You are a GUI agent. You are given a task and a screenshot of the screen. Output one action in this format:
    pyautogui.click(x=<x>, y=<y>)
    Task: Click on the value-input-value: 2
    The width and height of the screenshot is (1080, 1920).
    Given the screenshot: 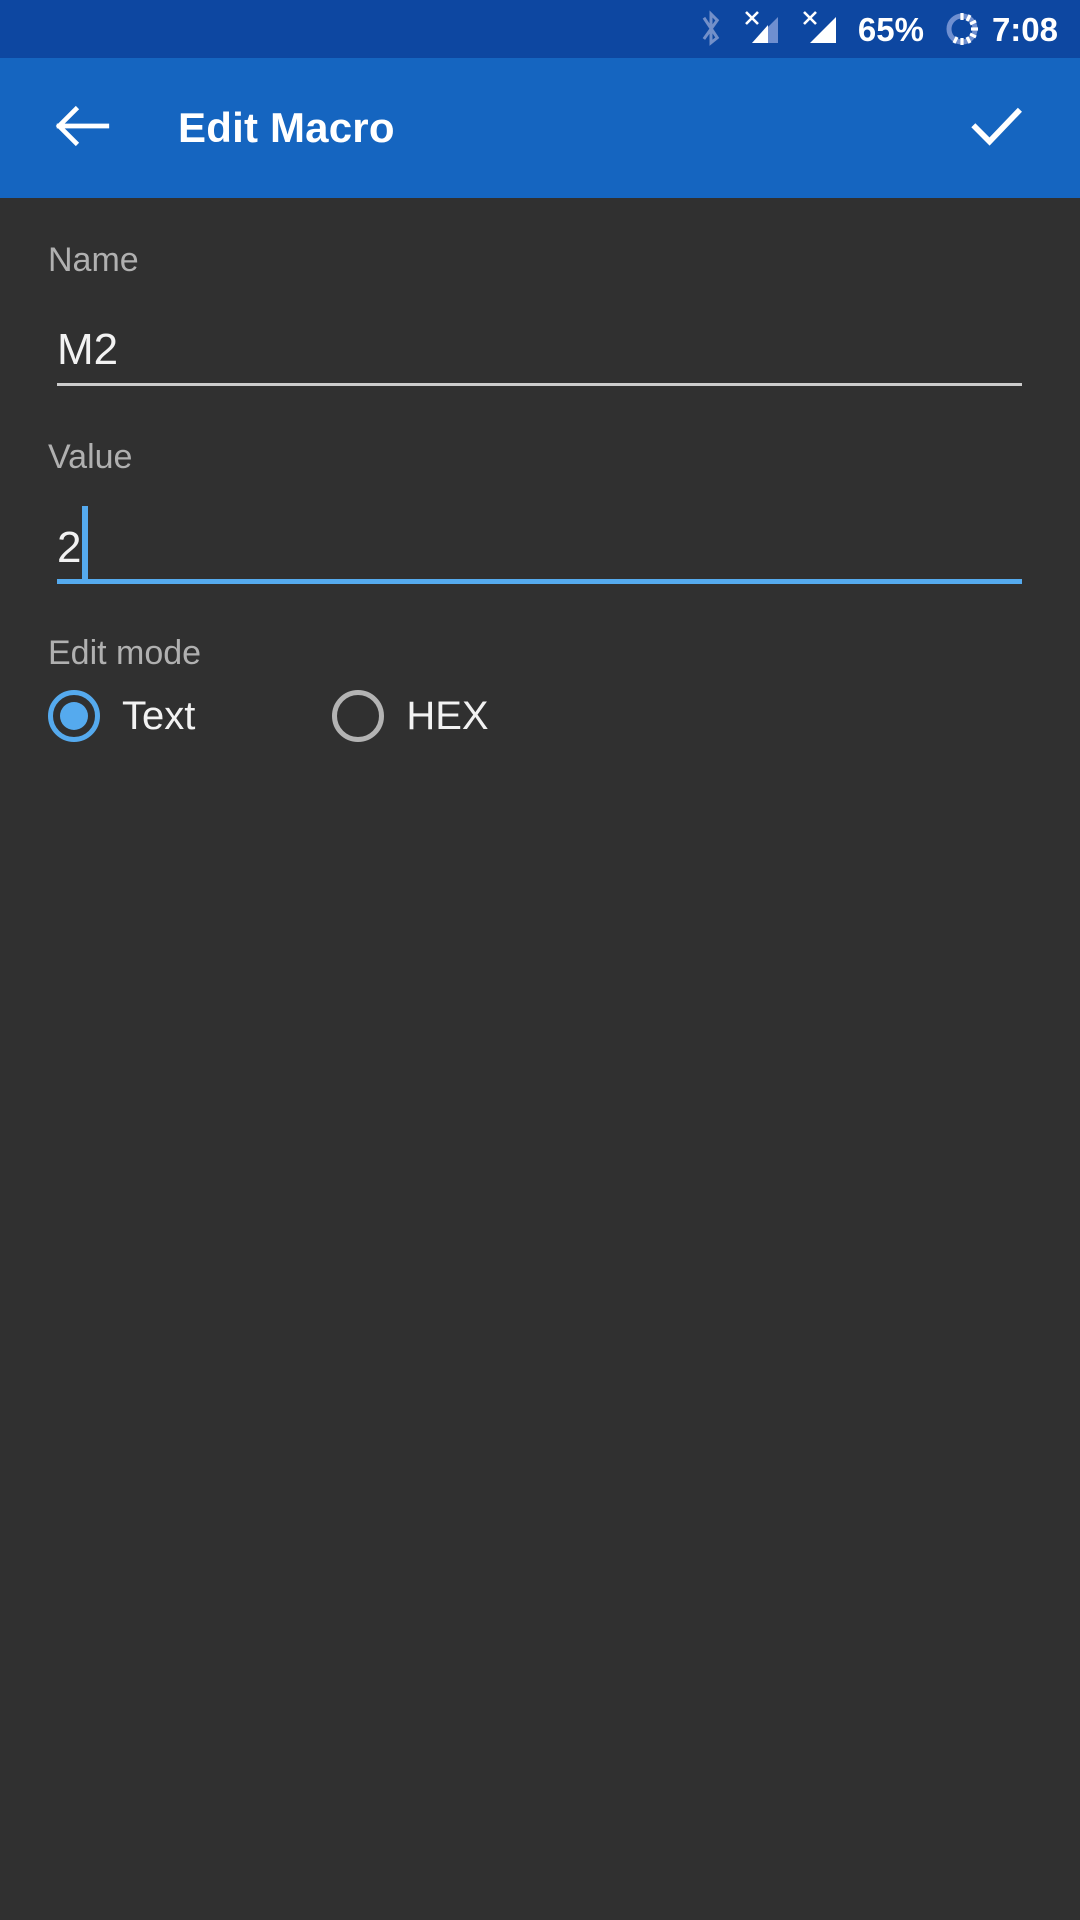 What is the action you would take?
    pyautogui.click(x=69, y=547)
    